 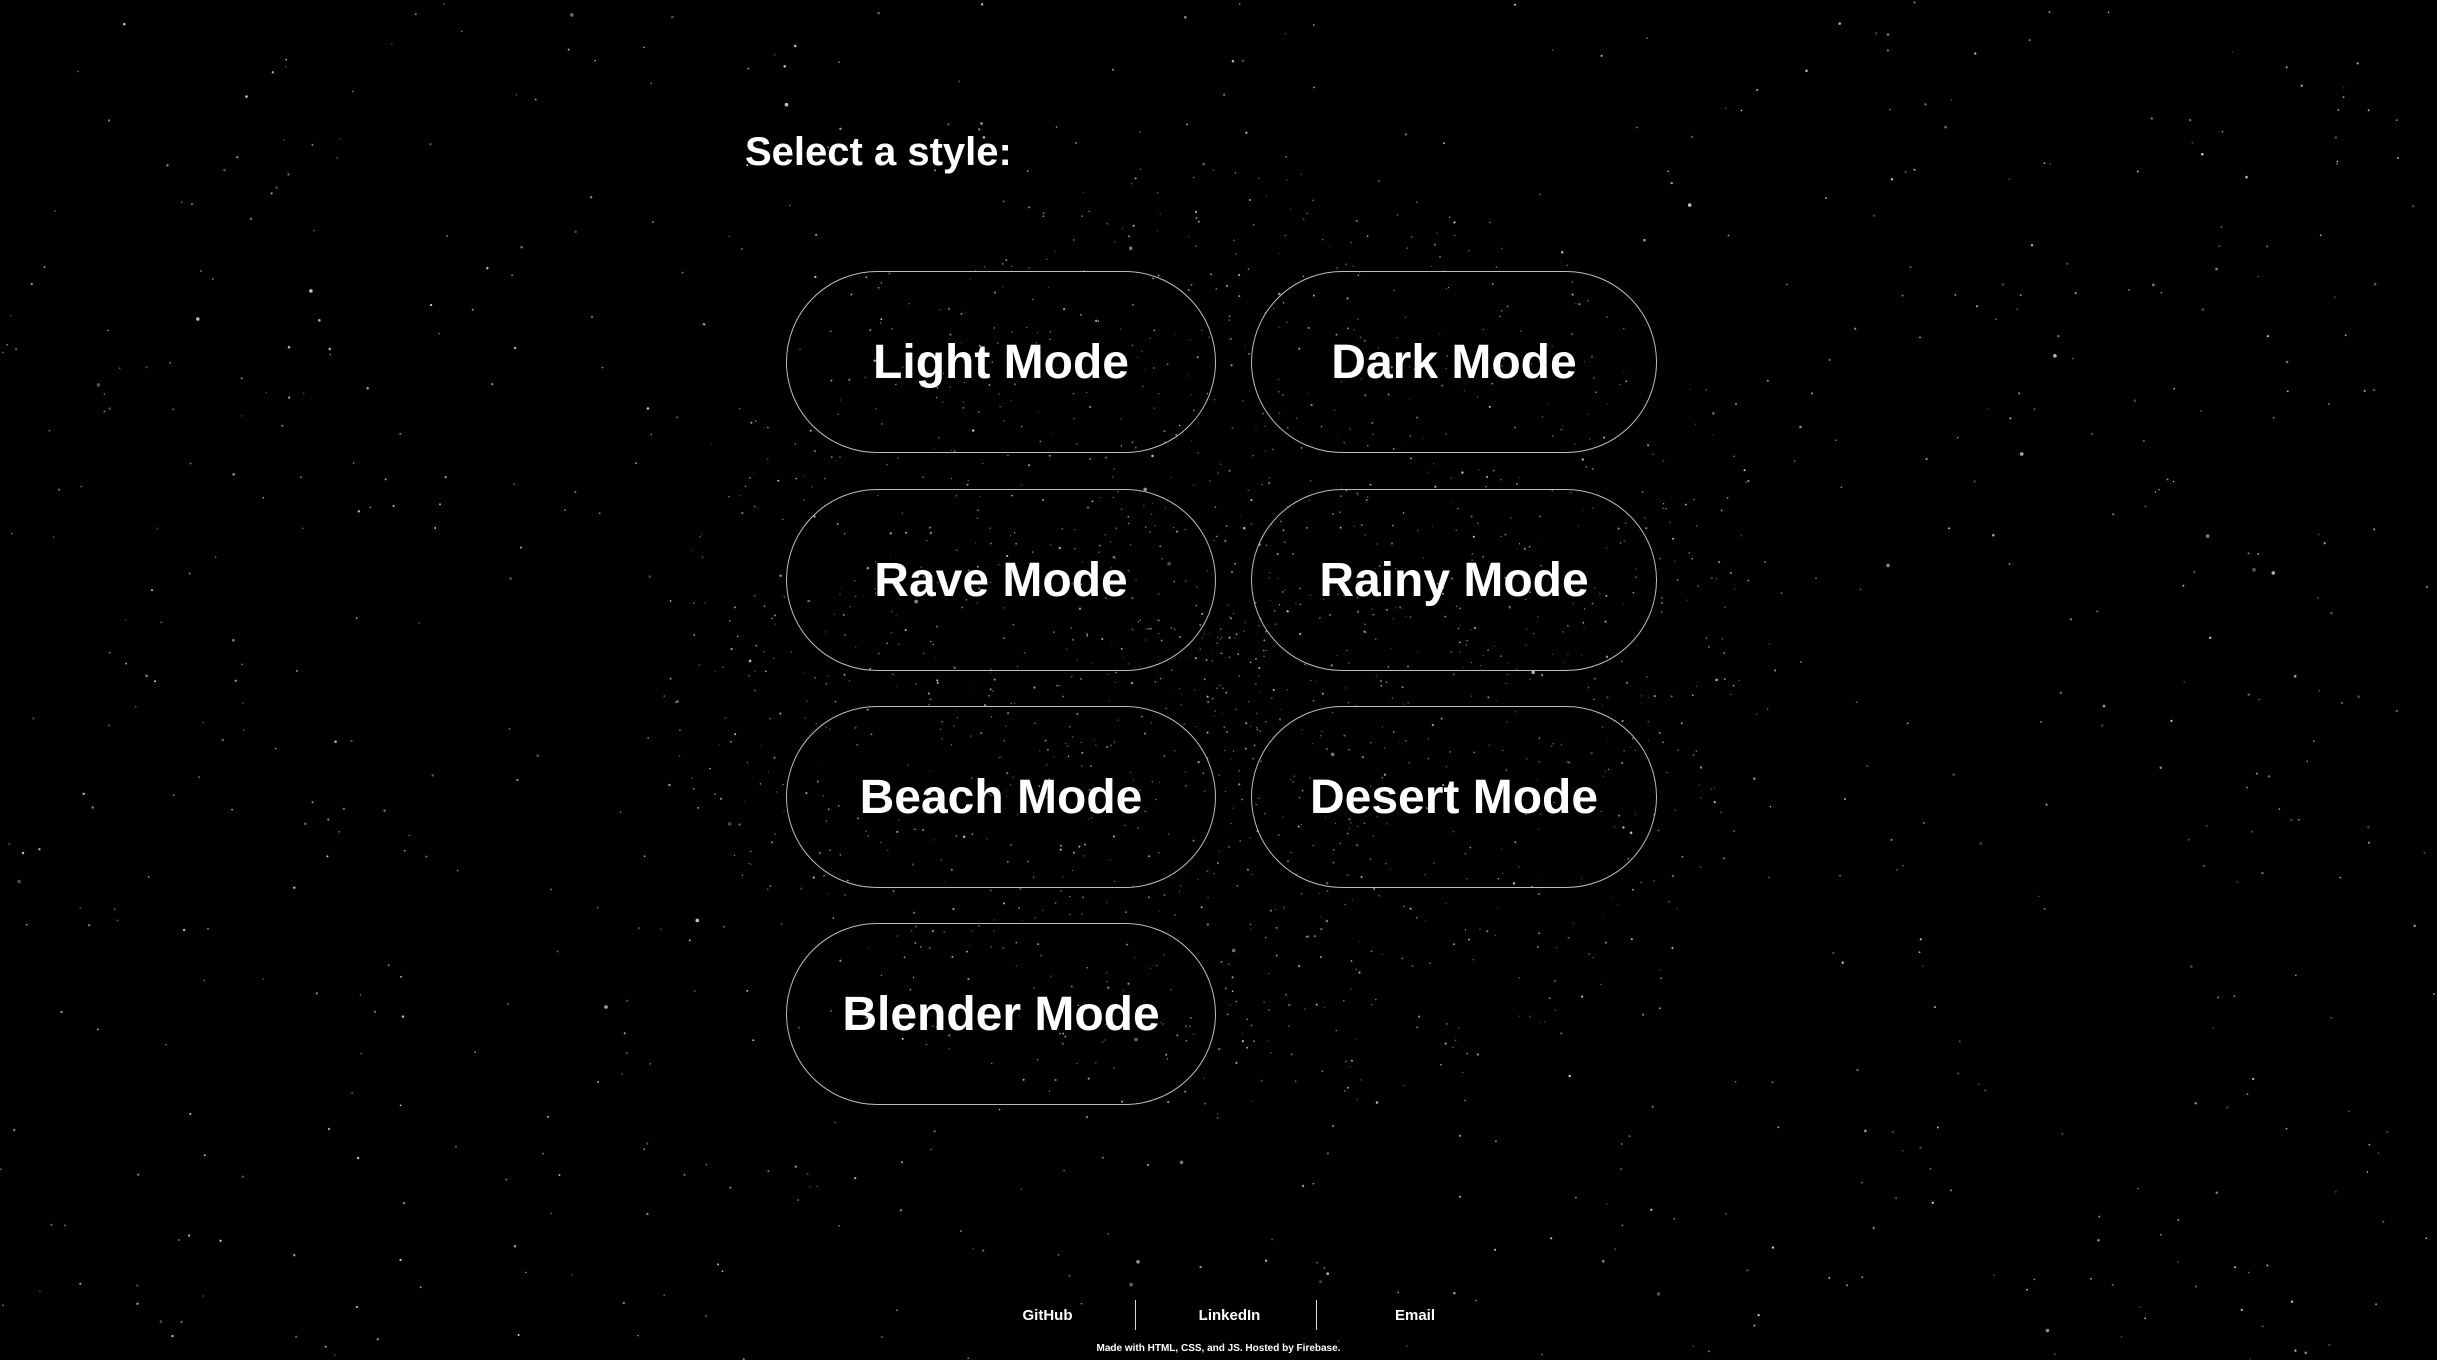 What do you see at coordinates (1047, 1315) in the screenshot?
I see `github-link: GitHub` at bounding box center [1047, 1315].